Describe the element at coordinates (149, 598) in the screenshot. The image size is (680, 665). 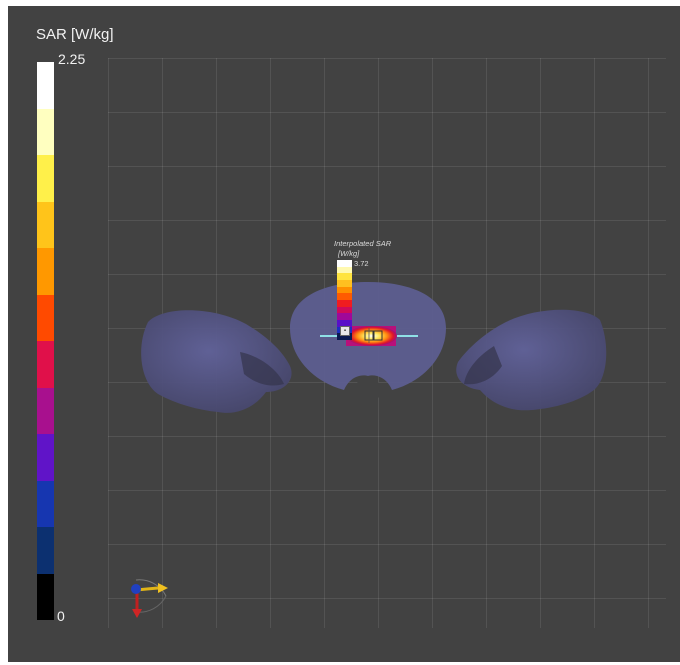
I see `orientation-axes-icon` at that location.